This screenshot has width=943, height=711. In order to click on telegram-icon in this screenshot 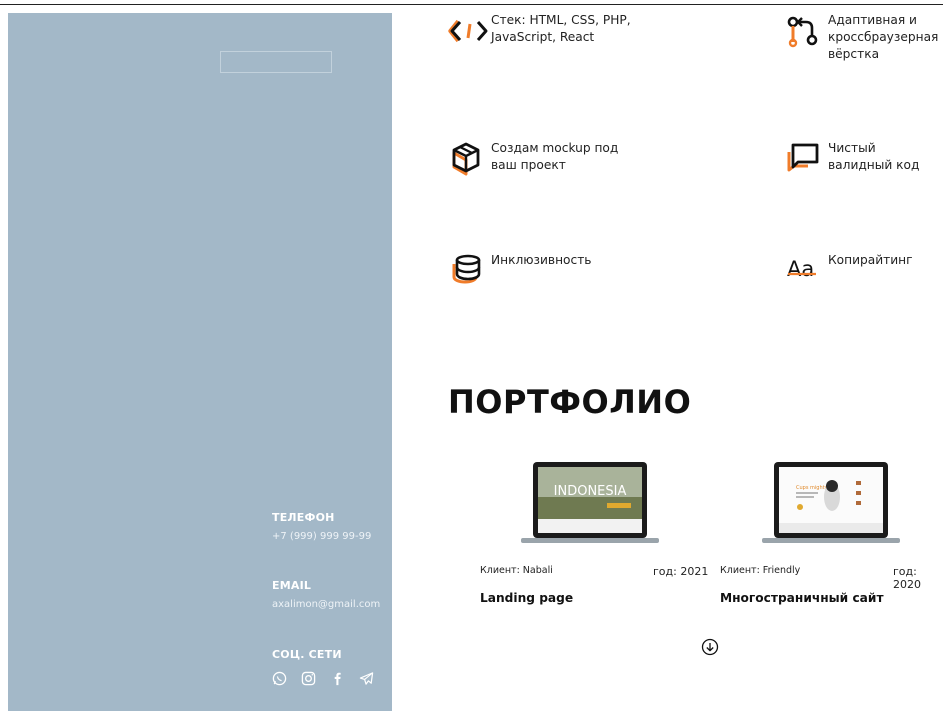, I will do `click(366, 678)`.